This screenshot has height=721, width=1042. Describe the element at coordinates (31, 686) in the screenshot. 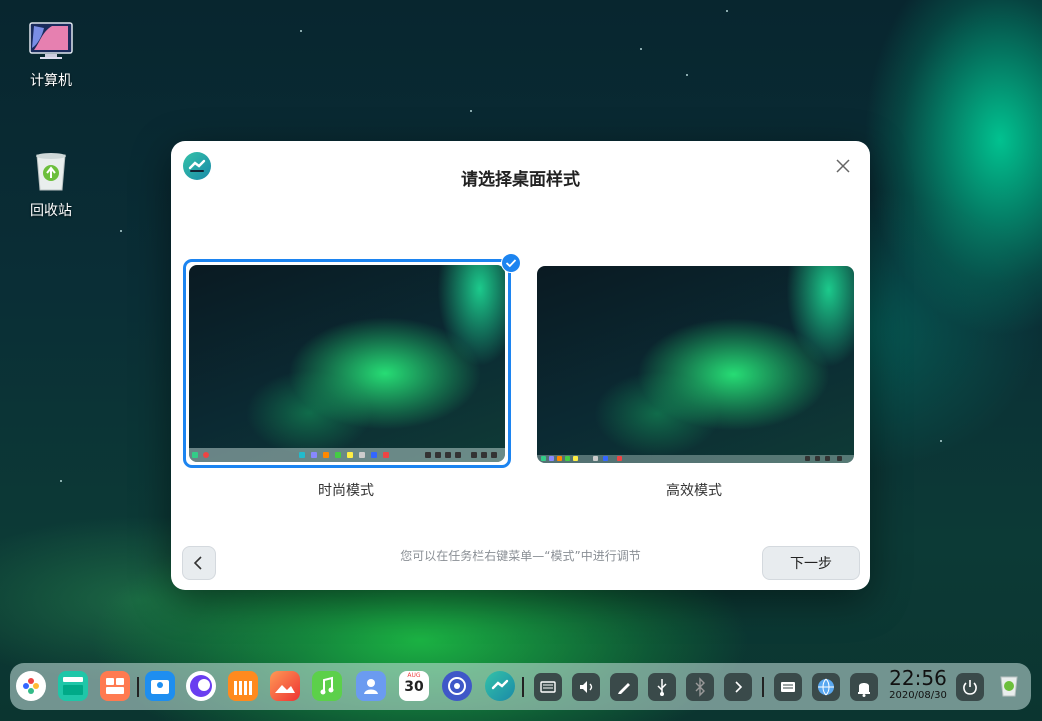

I see `launcher-icon` at that location.